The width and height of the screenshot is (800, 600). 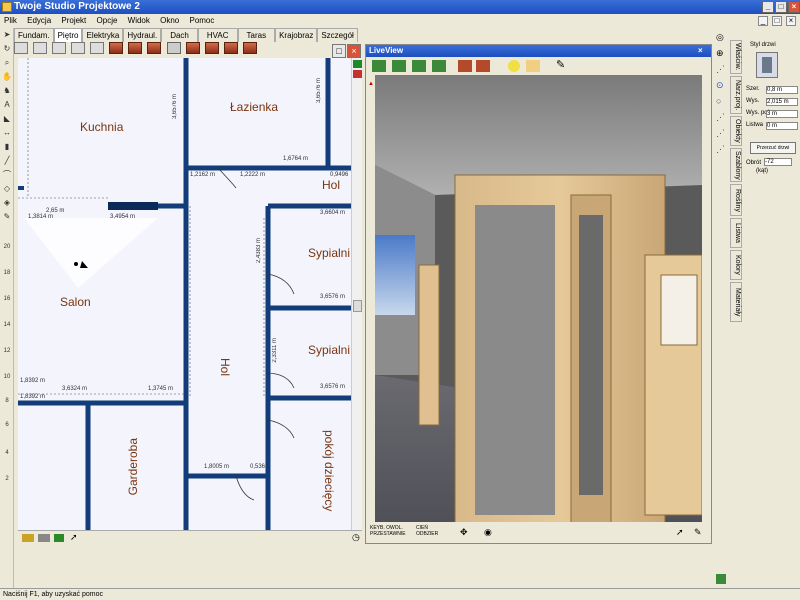 I want to click on tool-icon: ⊕, so click(x=720, y=53).